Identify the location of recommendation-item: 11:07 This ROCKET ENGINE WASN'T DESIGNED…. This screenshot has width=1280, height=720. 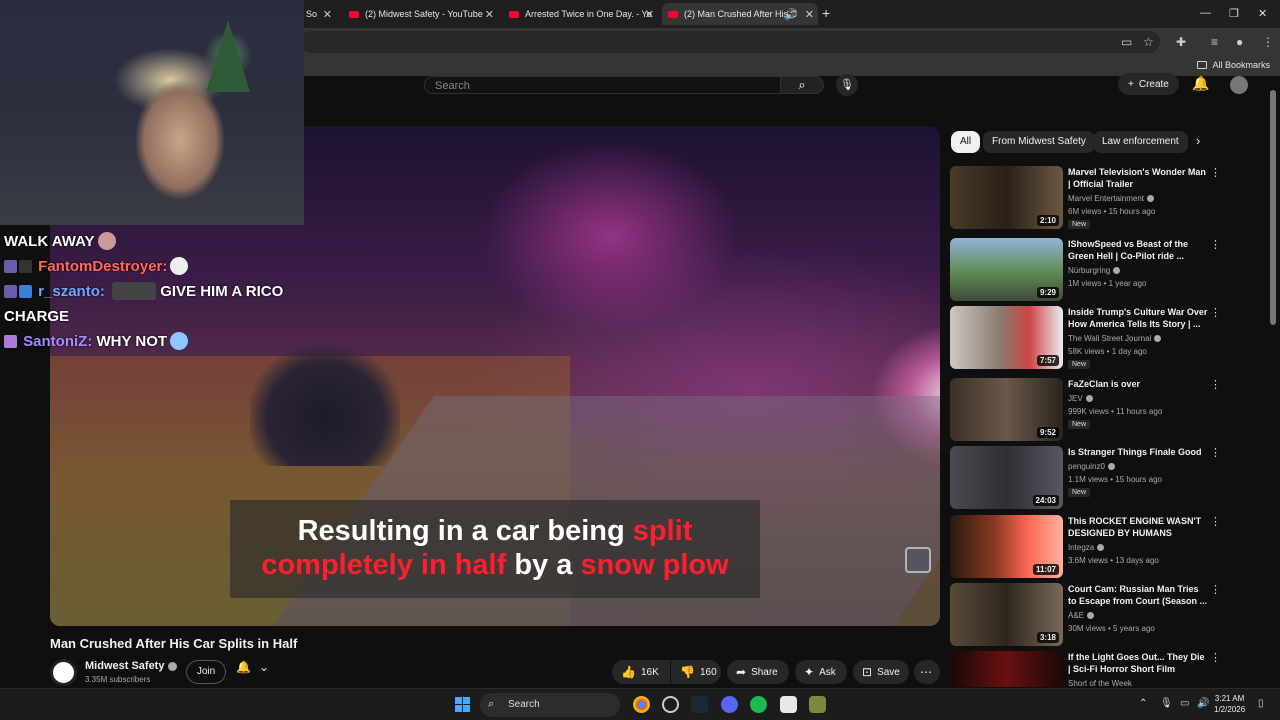
(1090, 547).